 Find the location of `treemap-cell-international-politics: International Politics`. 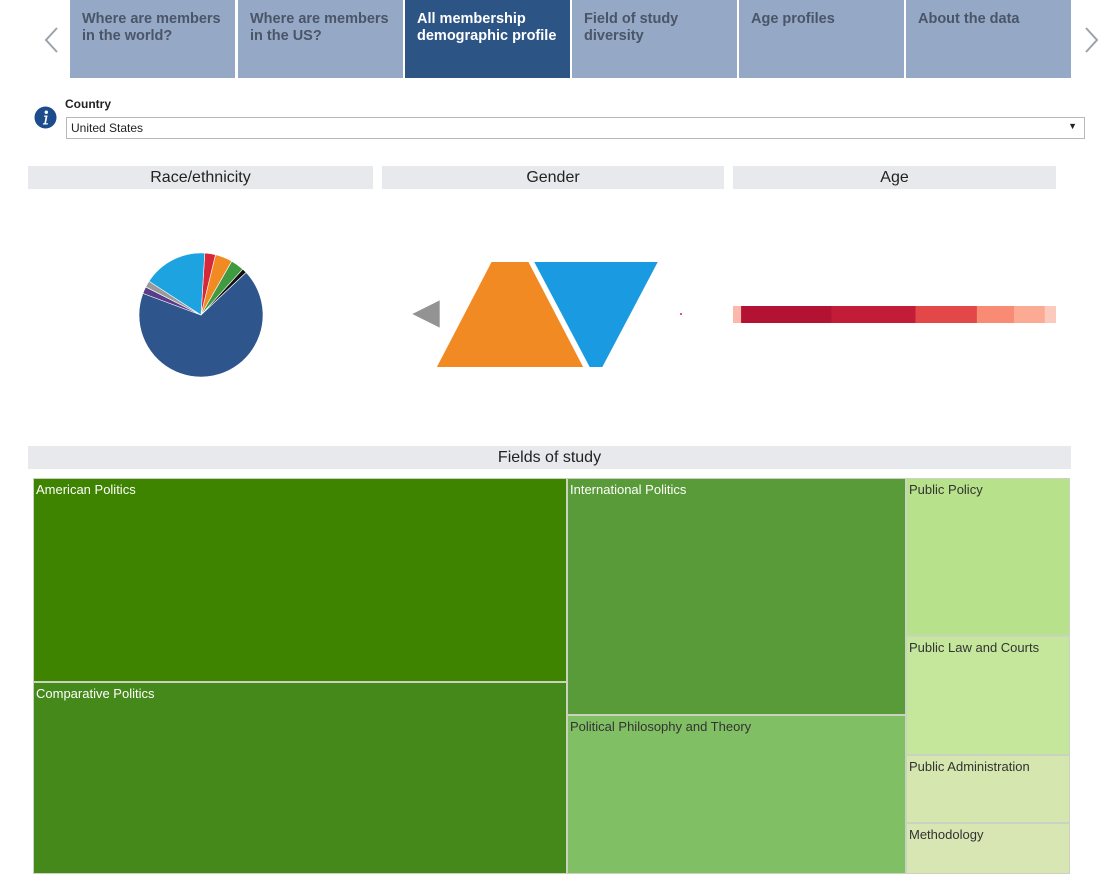

treemap-cell-international-politics: International Politics is located at coordinates (736, 596).